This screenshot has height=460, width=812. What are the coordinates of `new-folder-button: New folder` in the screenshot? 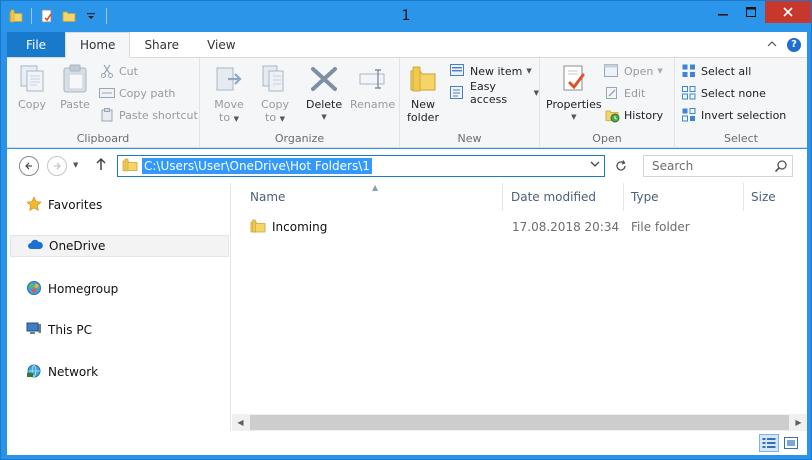 It's located at (423, 93).